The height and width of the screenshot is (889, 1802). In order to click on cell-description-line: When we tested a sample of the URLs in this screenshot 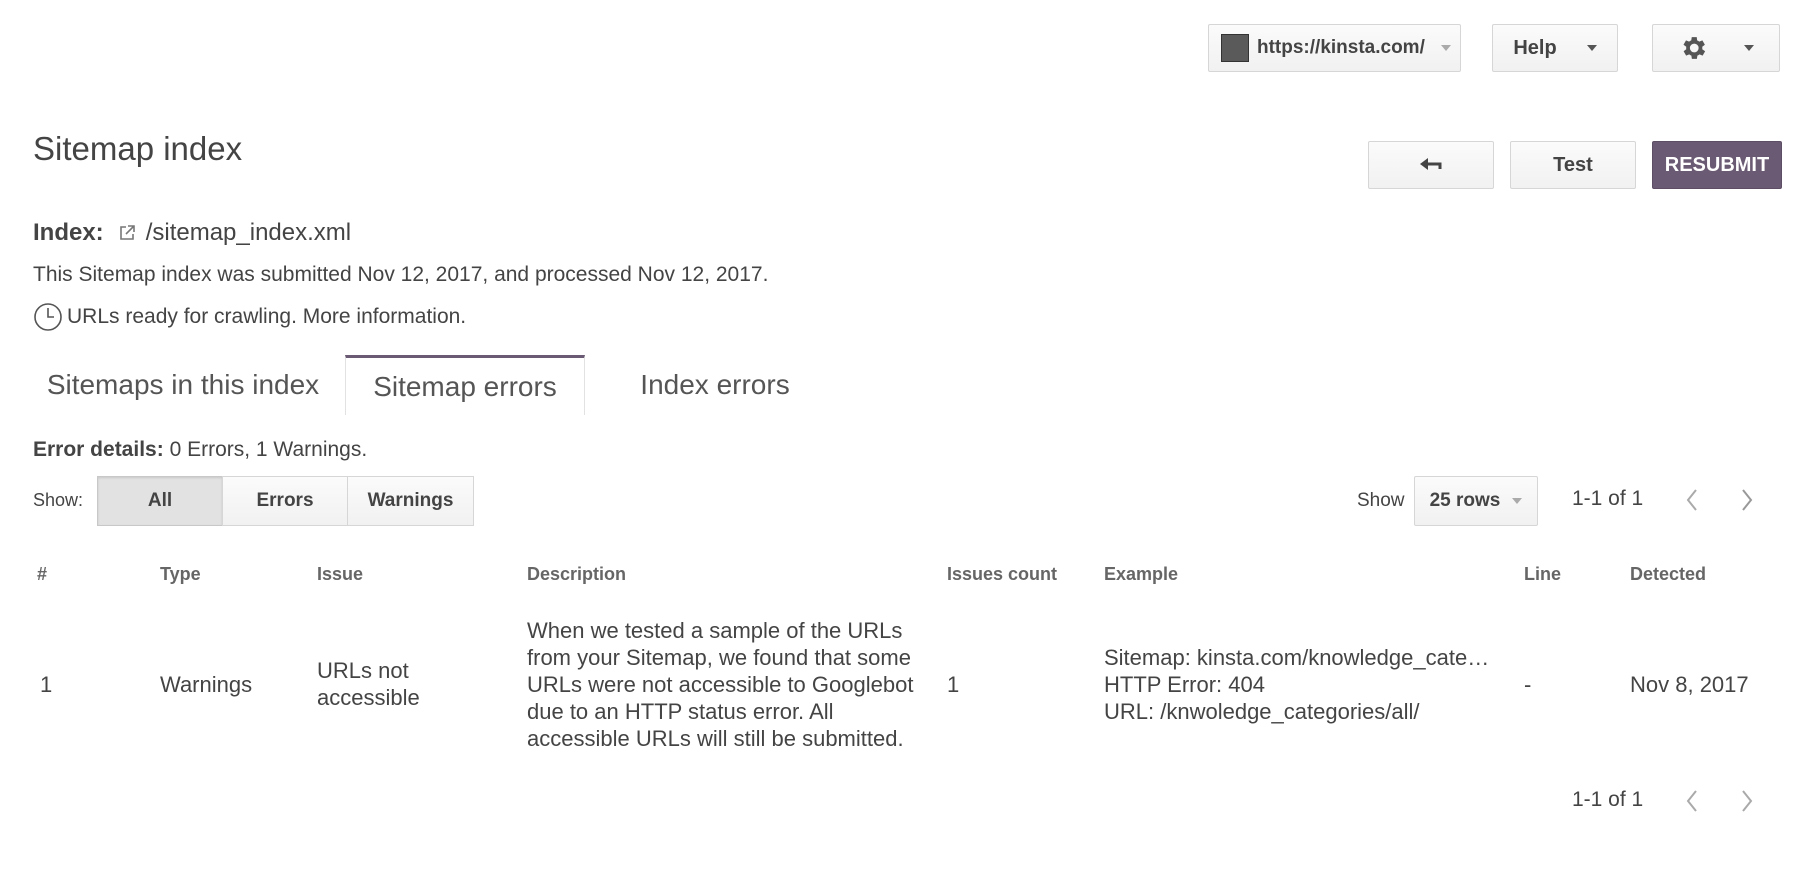, I will do `click(715, 630)`.